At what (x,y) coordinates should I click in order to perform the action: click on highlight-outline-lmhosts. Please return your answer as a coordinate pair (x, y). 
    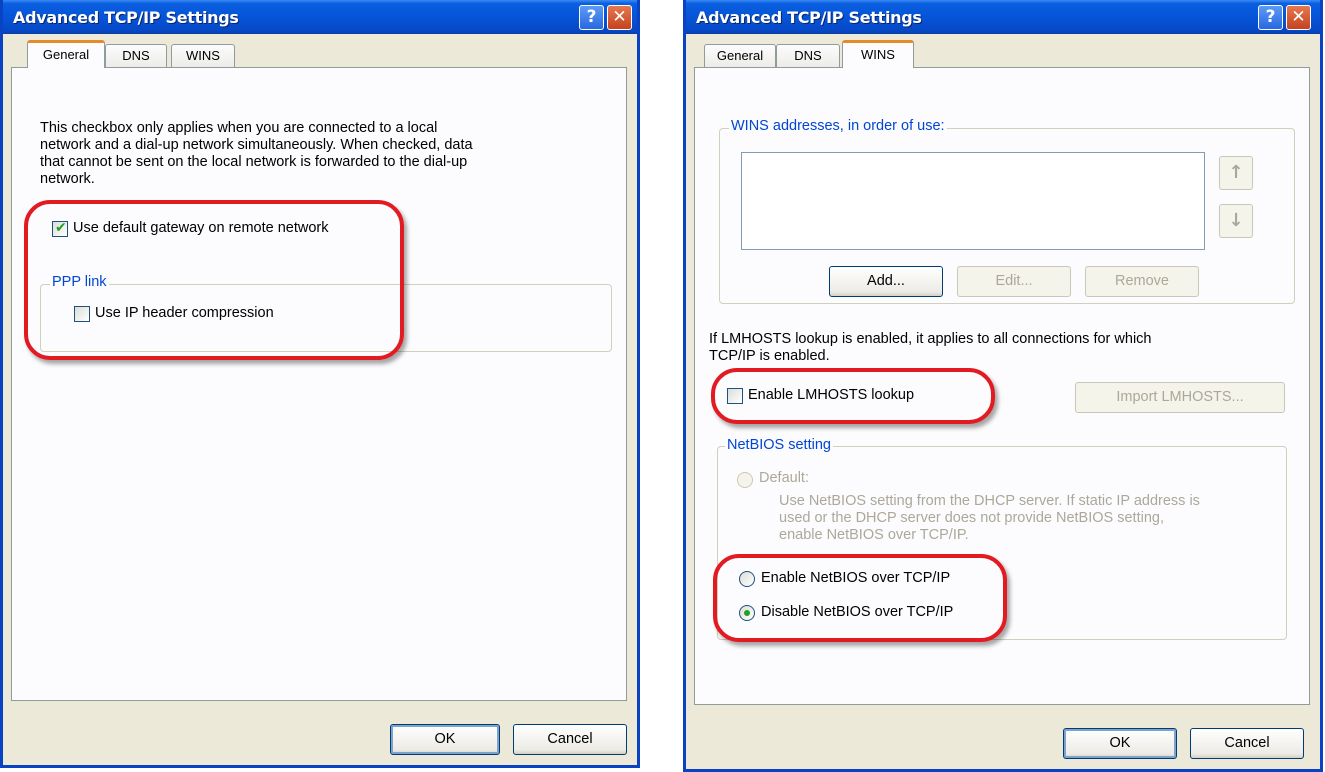
    Looking at the image, I should click on (853, 396).